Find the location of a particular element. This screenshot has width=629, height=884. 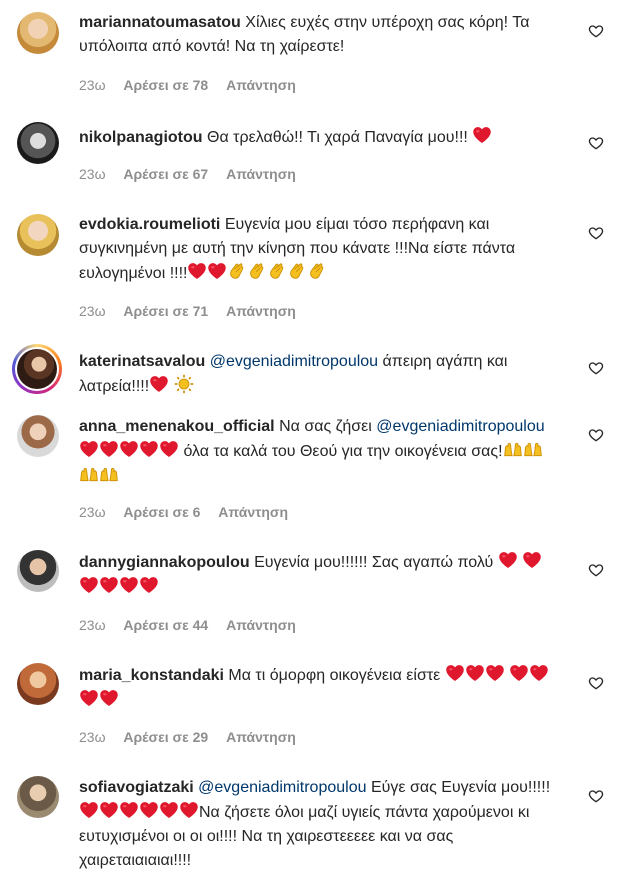

comment-username: dannygiannakopoulou is located at coordinates (164, 562).